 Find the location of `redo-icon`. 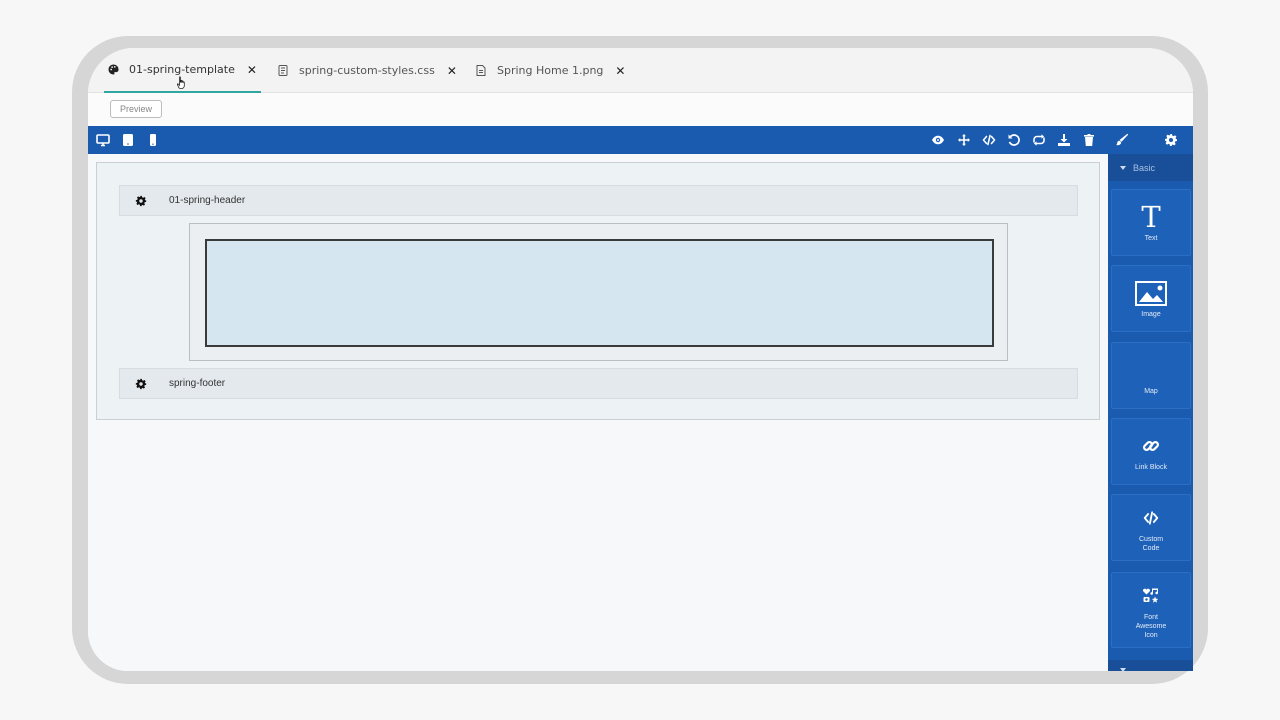

redo-icon is located at coordinates (1039, 140).